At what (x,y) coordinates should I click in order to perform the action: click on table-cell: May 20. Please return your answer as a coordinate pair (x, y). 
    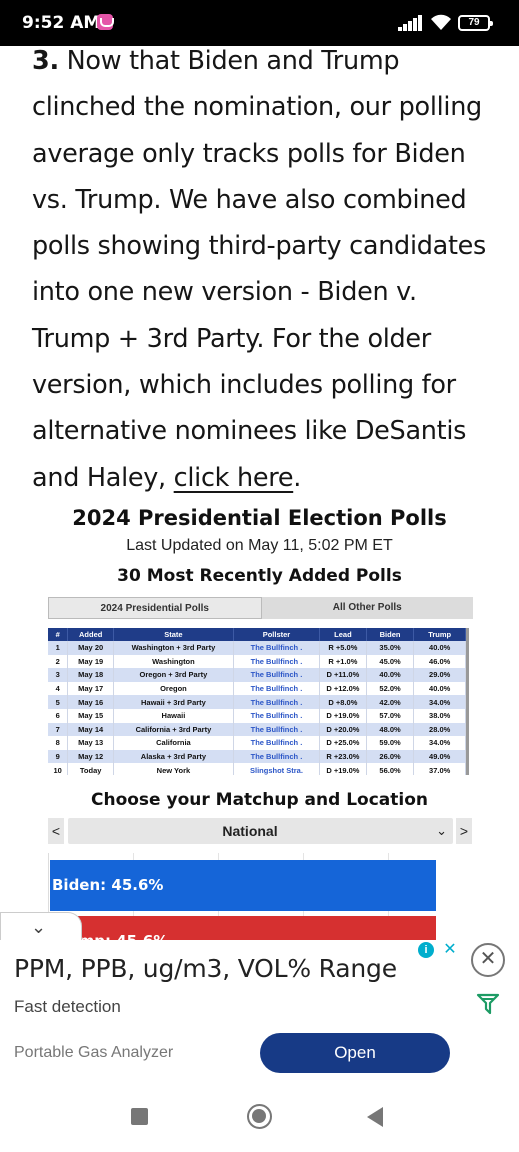
    Looking at the image, I should click on (90, 648).